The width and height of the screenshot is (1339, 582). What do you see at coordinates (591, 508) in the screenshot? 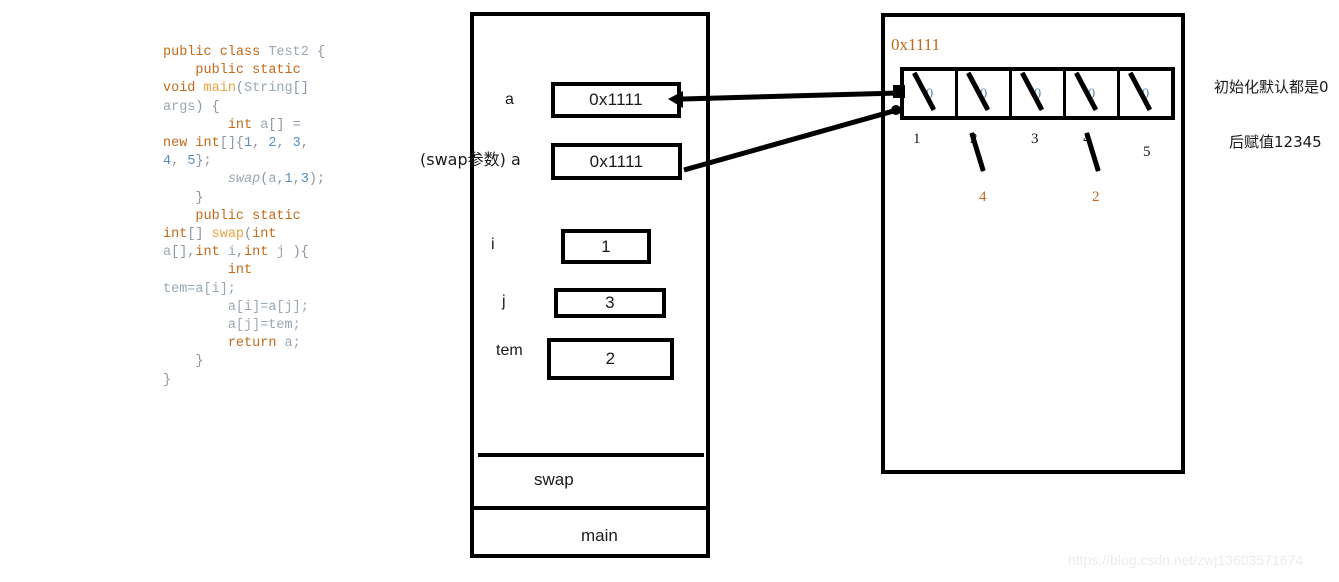
I see `stack-frame-divider-bottom` at bounding box center [591, 508].